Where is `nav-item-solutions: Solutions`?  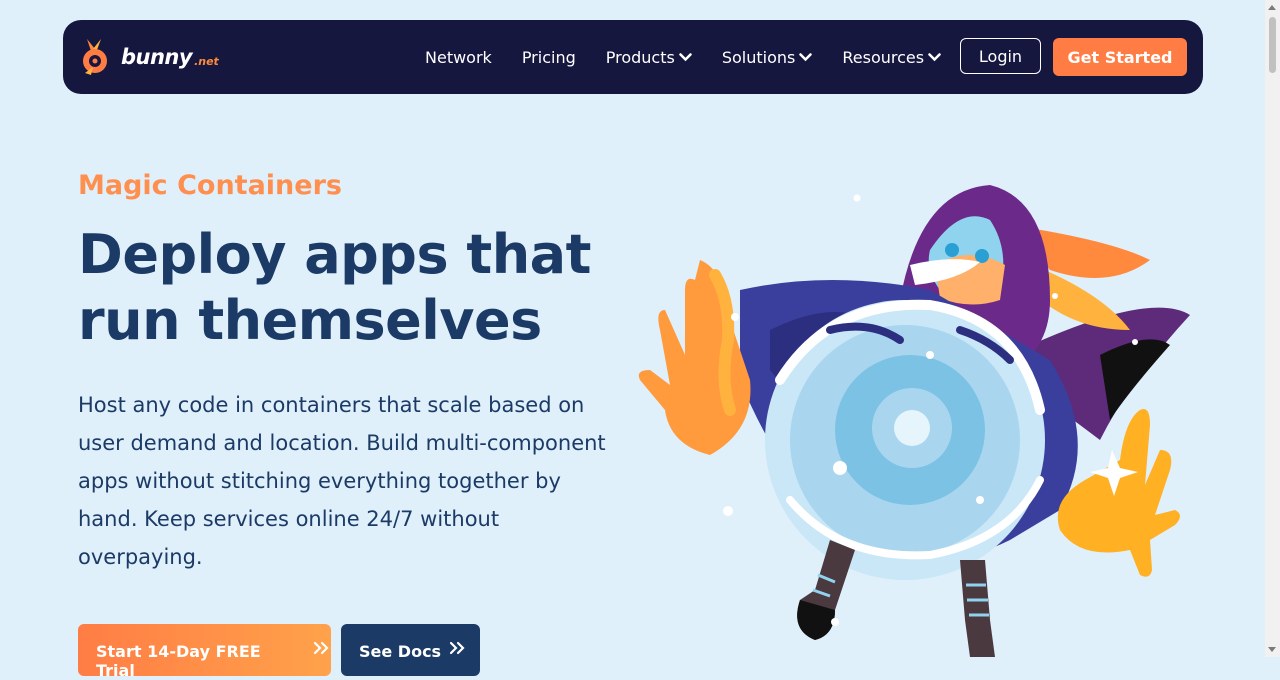 nav-item-solutions: Solutions is located at coordinates (767, 57).